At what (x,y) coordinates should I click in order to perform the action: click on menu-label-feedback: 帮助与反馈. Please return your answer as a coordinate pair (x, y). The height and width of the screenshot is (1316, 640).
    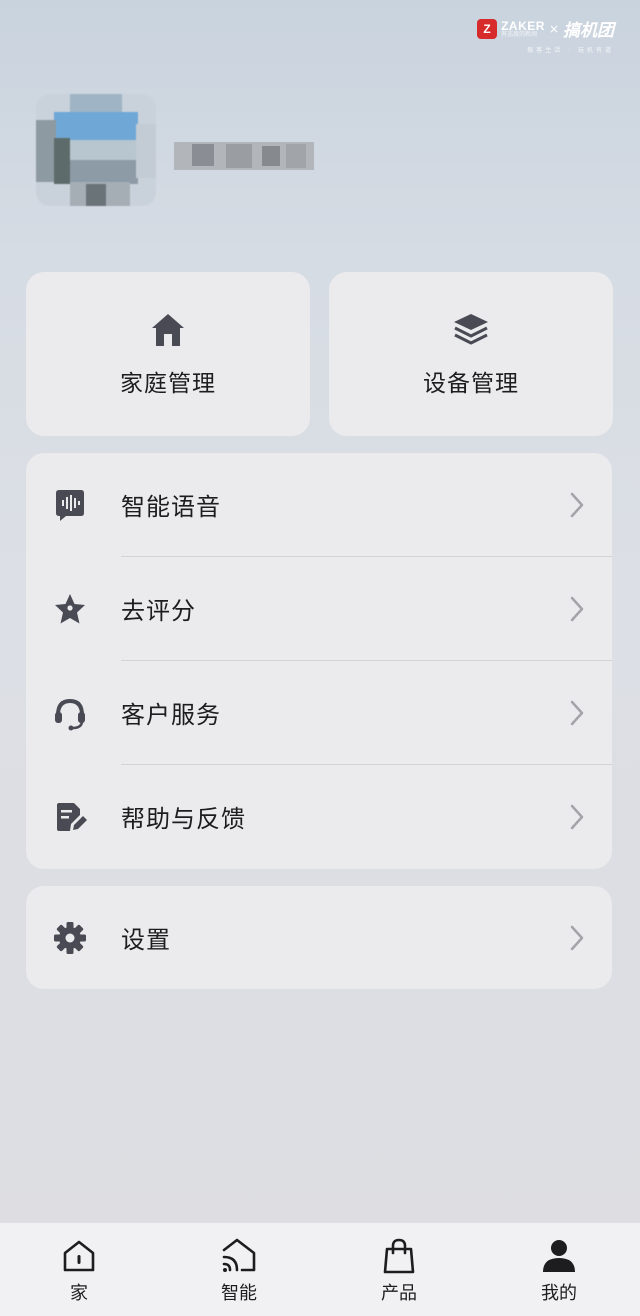
    Looking at the image, I should click on (183, 819).